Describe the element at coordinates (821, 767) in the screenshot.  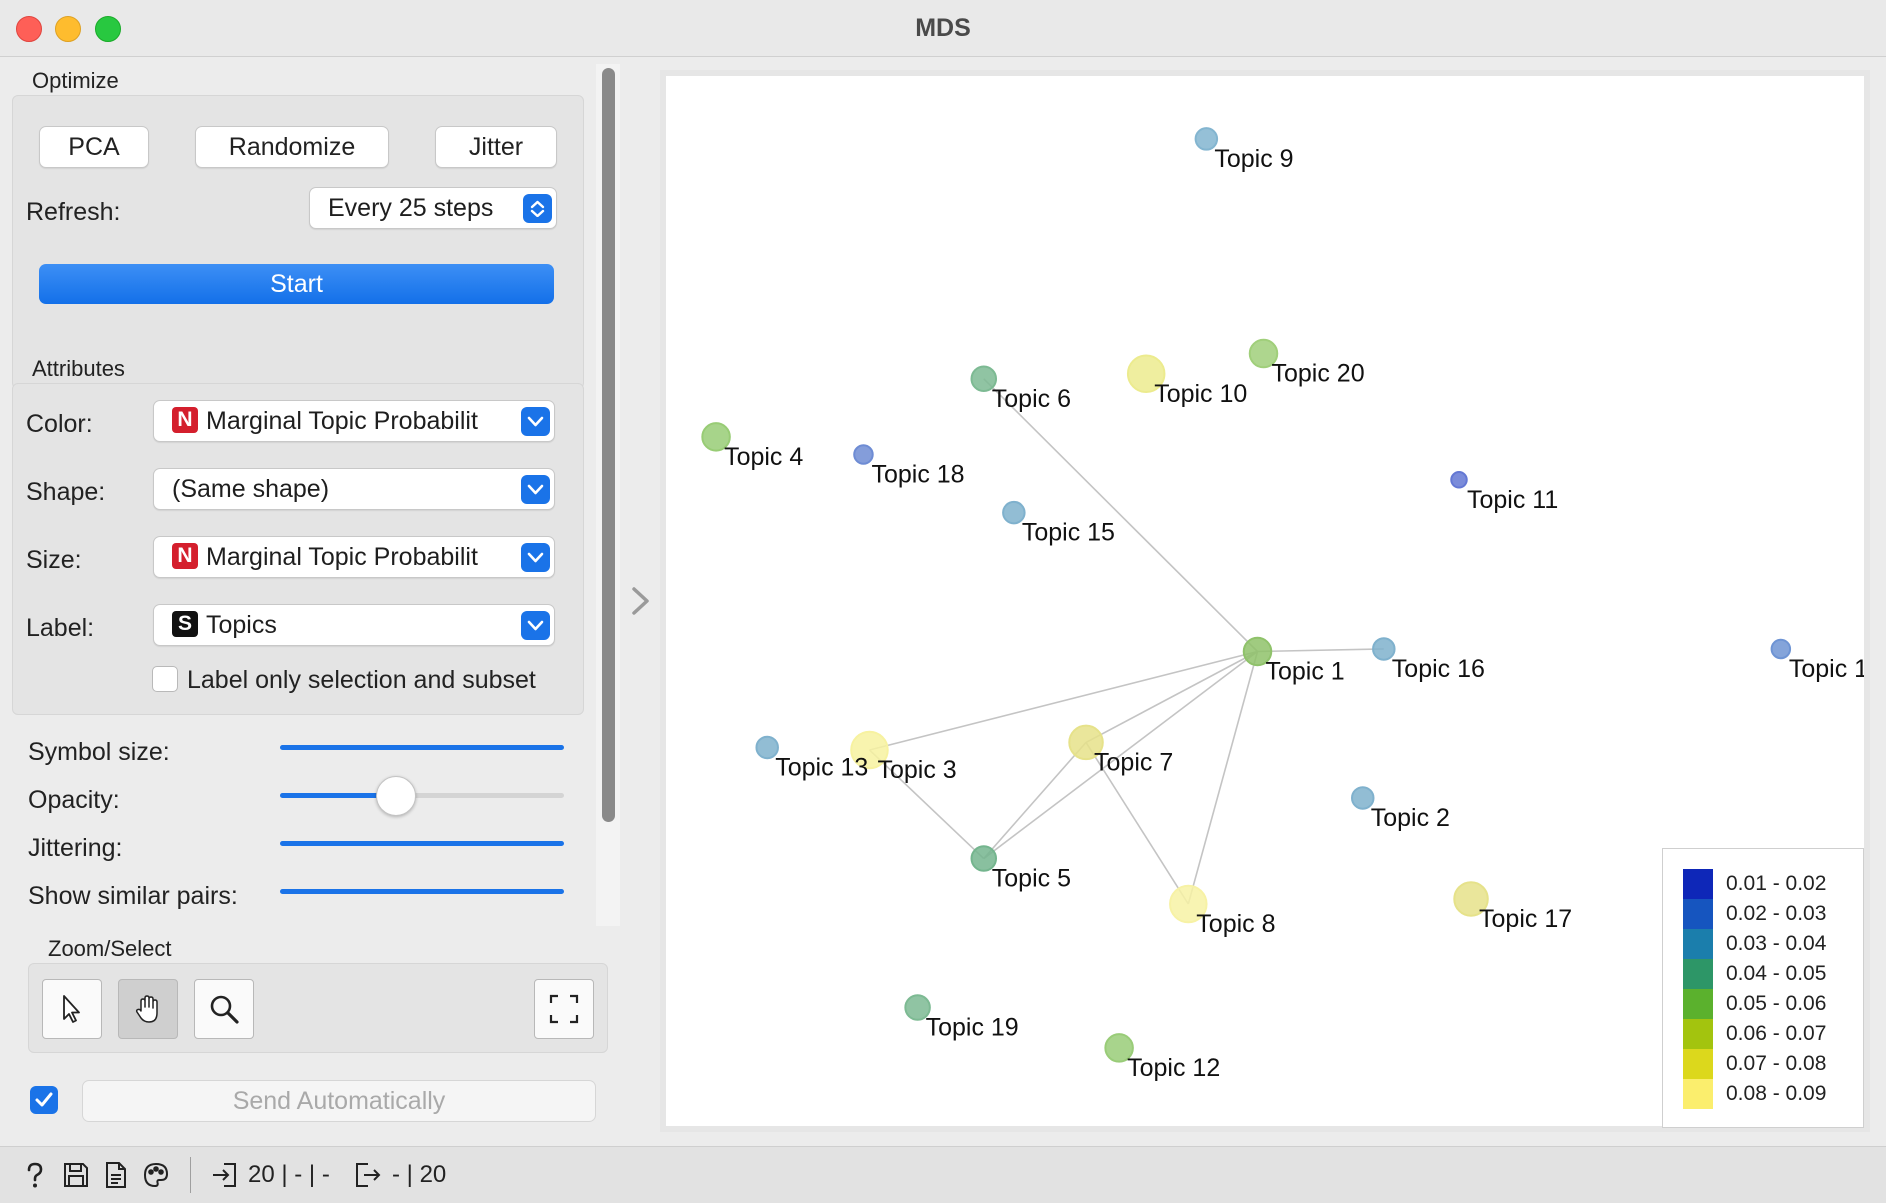
I see `point-label: Topic 13` at that location.